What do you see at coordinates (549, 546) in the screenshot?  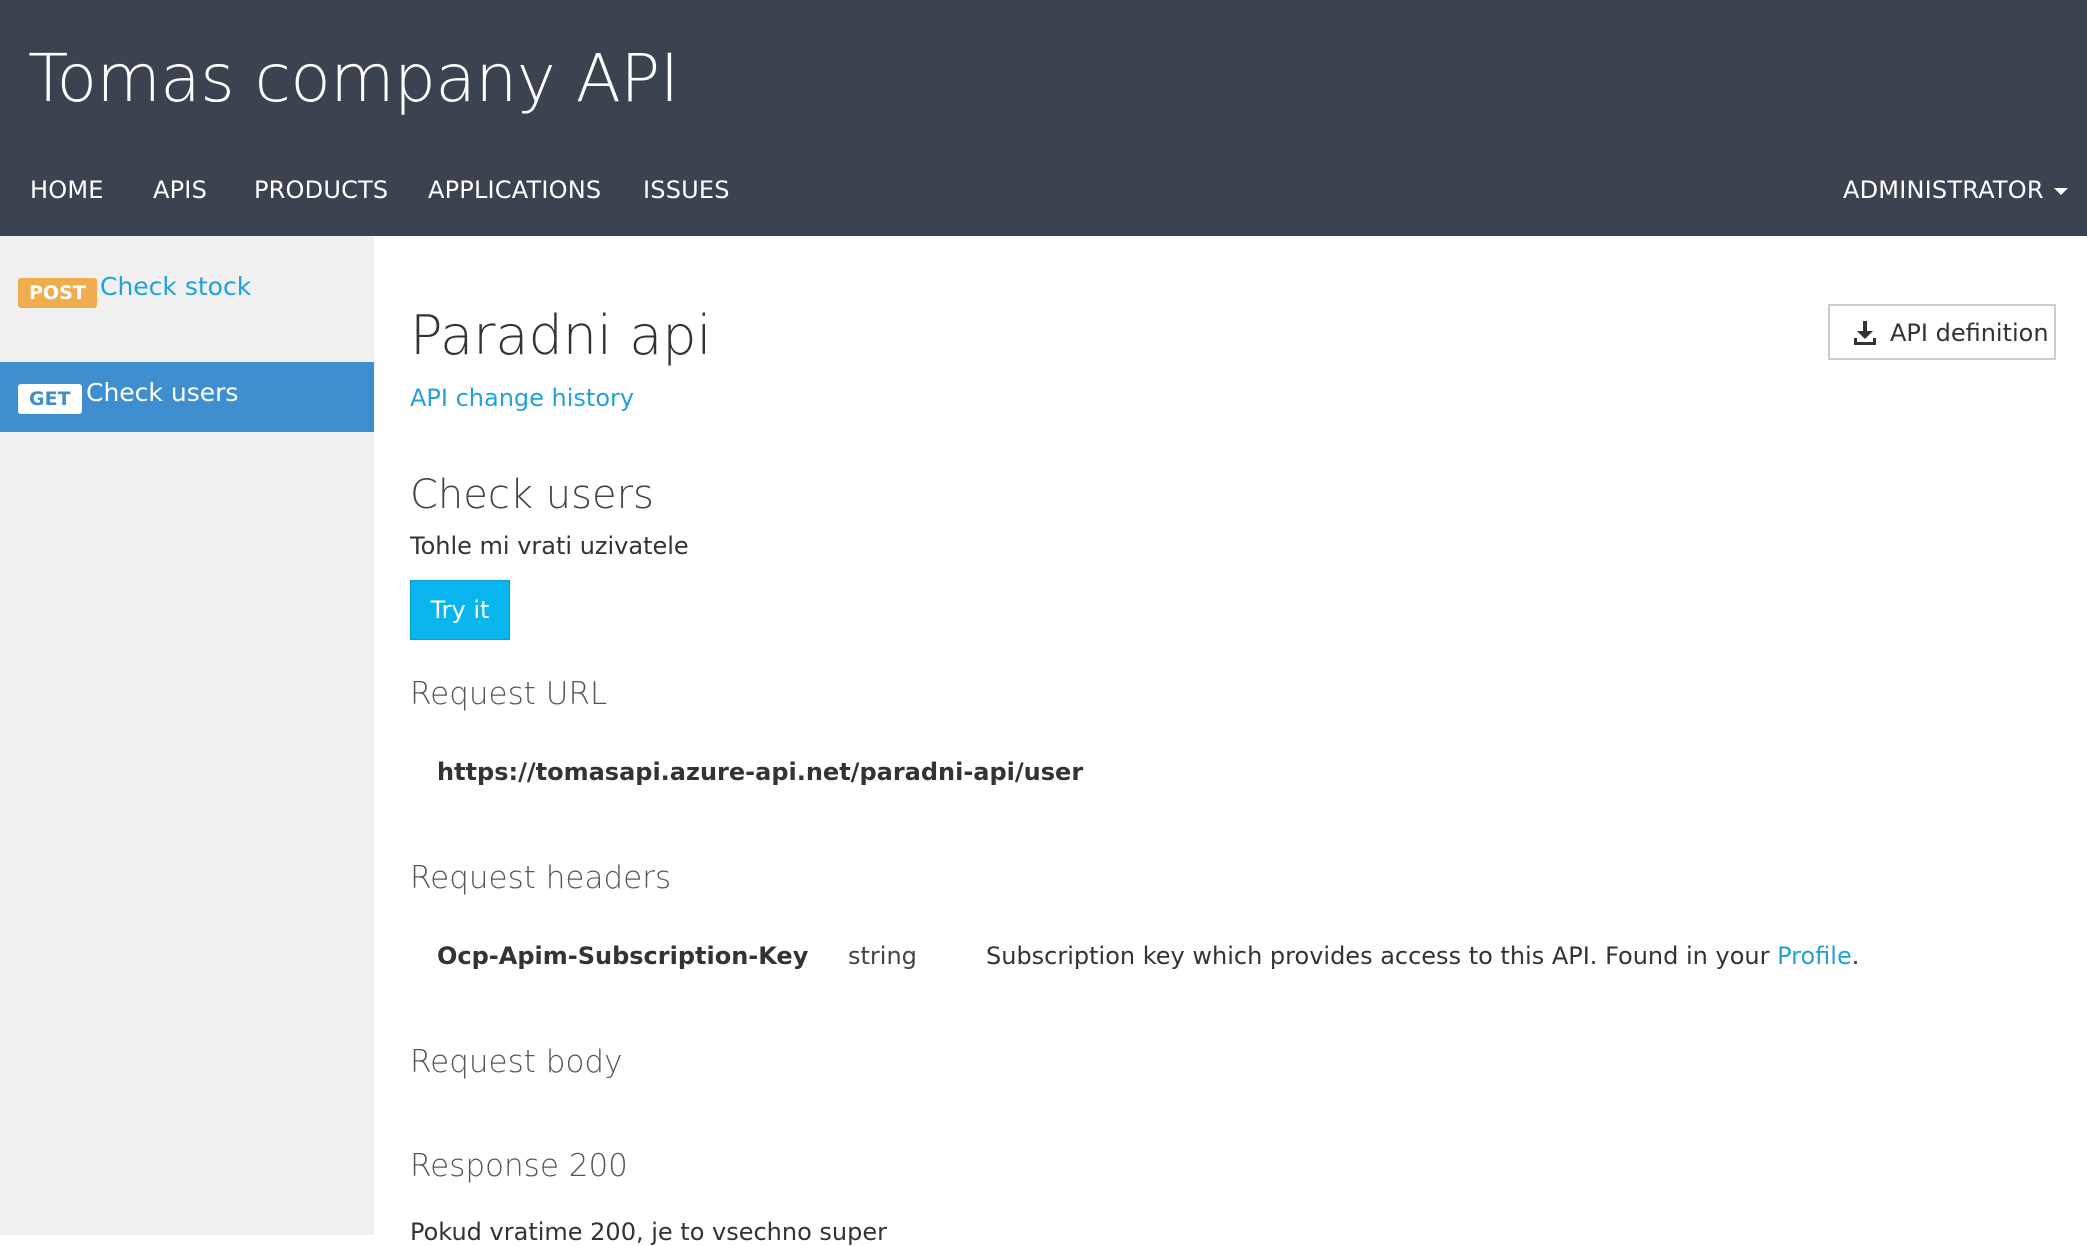 I see `operation-description: Tohle mi vrati uzivatele` at bounding box center [549, 546].